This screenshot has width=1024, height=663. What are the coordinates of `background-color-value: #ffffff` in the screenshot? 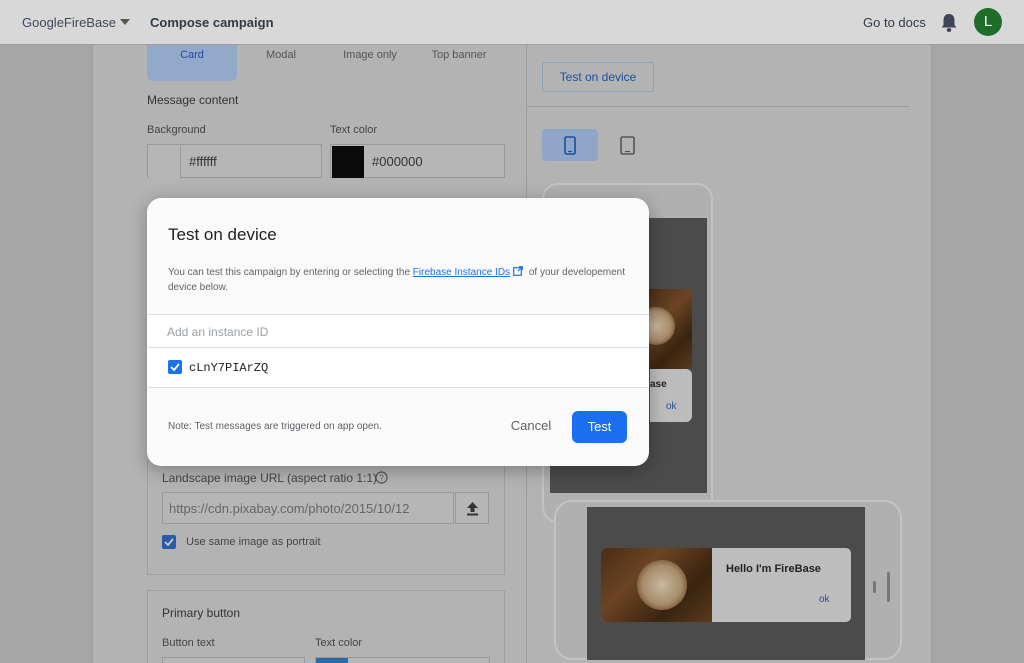 It's located at (203, 161).